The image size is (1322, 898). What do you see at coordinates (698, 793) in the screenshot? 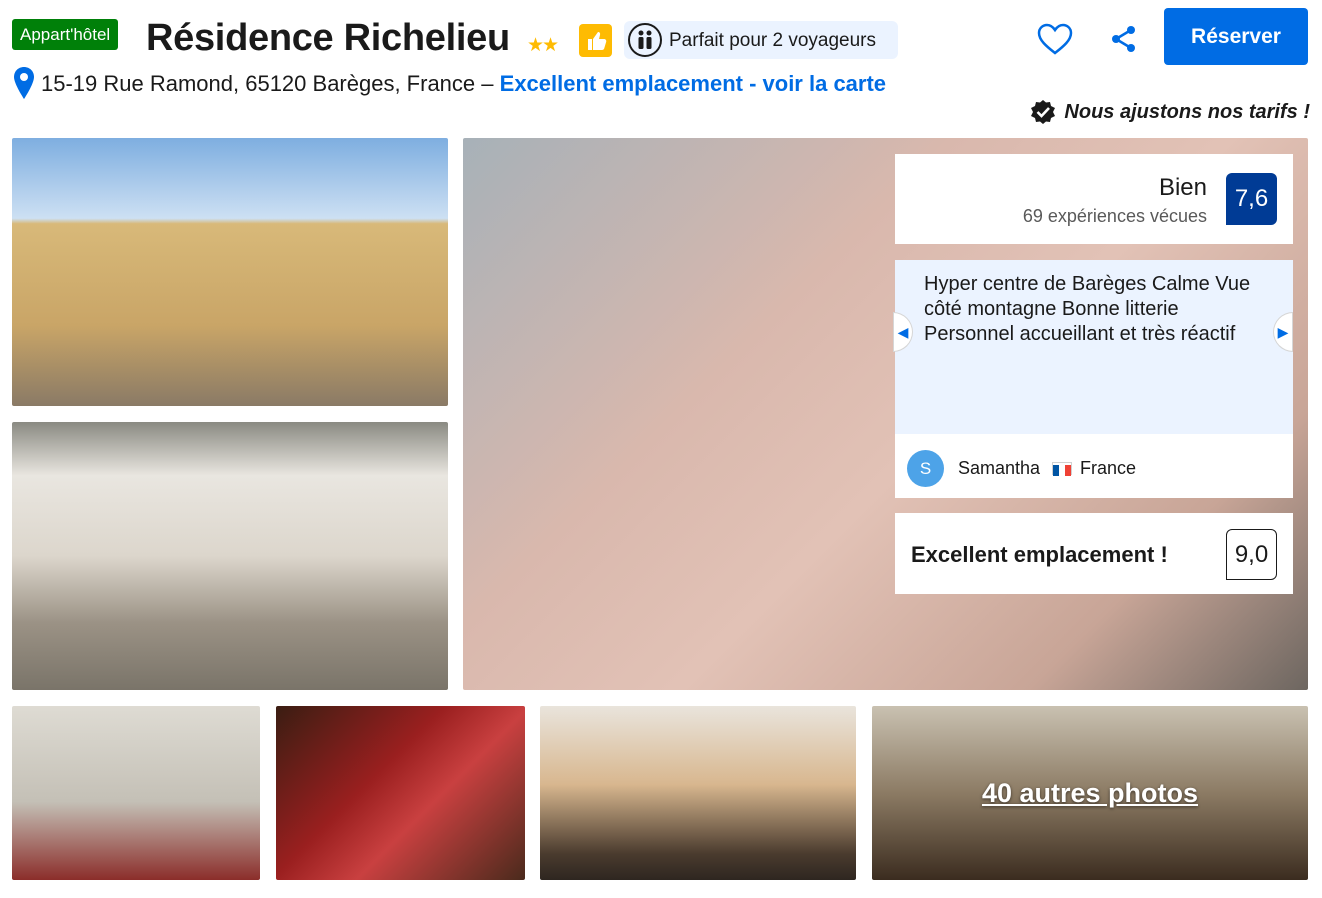
I see `photo-kitchen` at bounding box center [698, 793].